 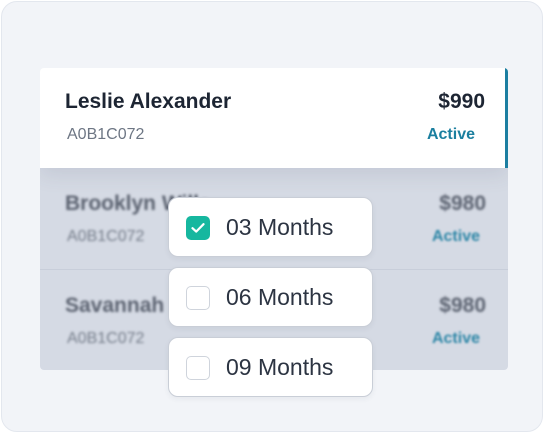 What do you see at coordinates (280, 367) in the screenshot?
I see `duration-option-label: 09 Months` at bounding box center [280, 367].